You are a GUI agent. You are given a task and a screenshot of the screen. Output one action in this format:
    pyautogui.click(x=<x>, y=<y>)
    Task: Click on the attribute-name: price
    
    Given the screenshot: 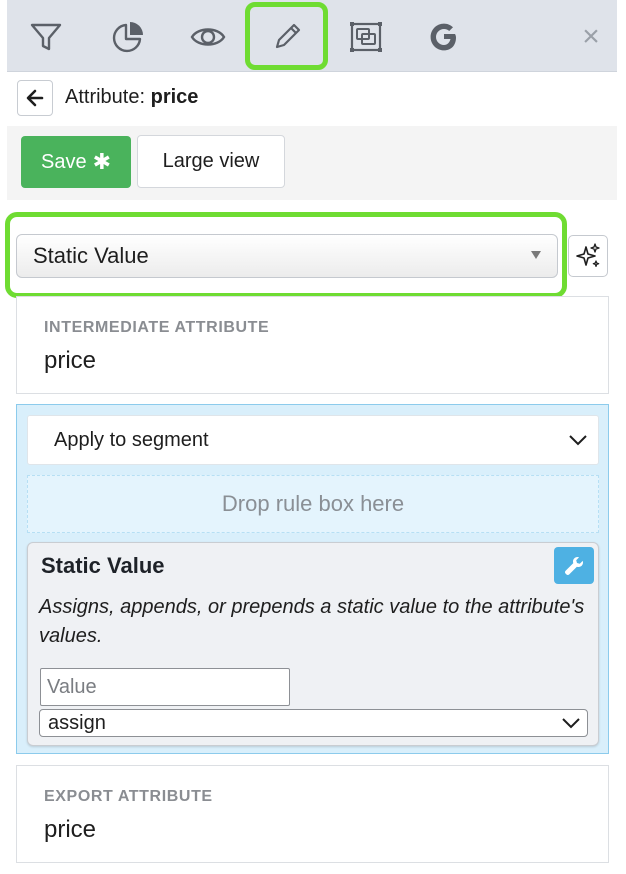 What is the action you would take?
    pyautogui.click(x=174, y=97)
    